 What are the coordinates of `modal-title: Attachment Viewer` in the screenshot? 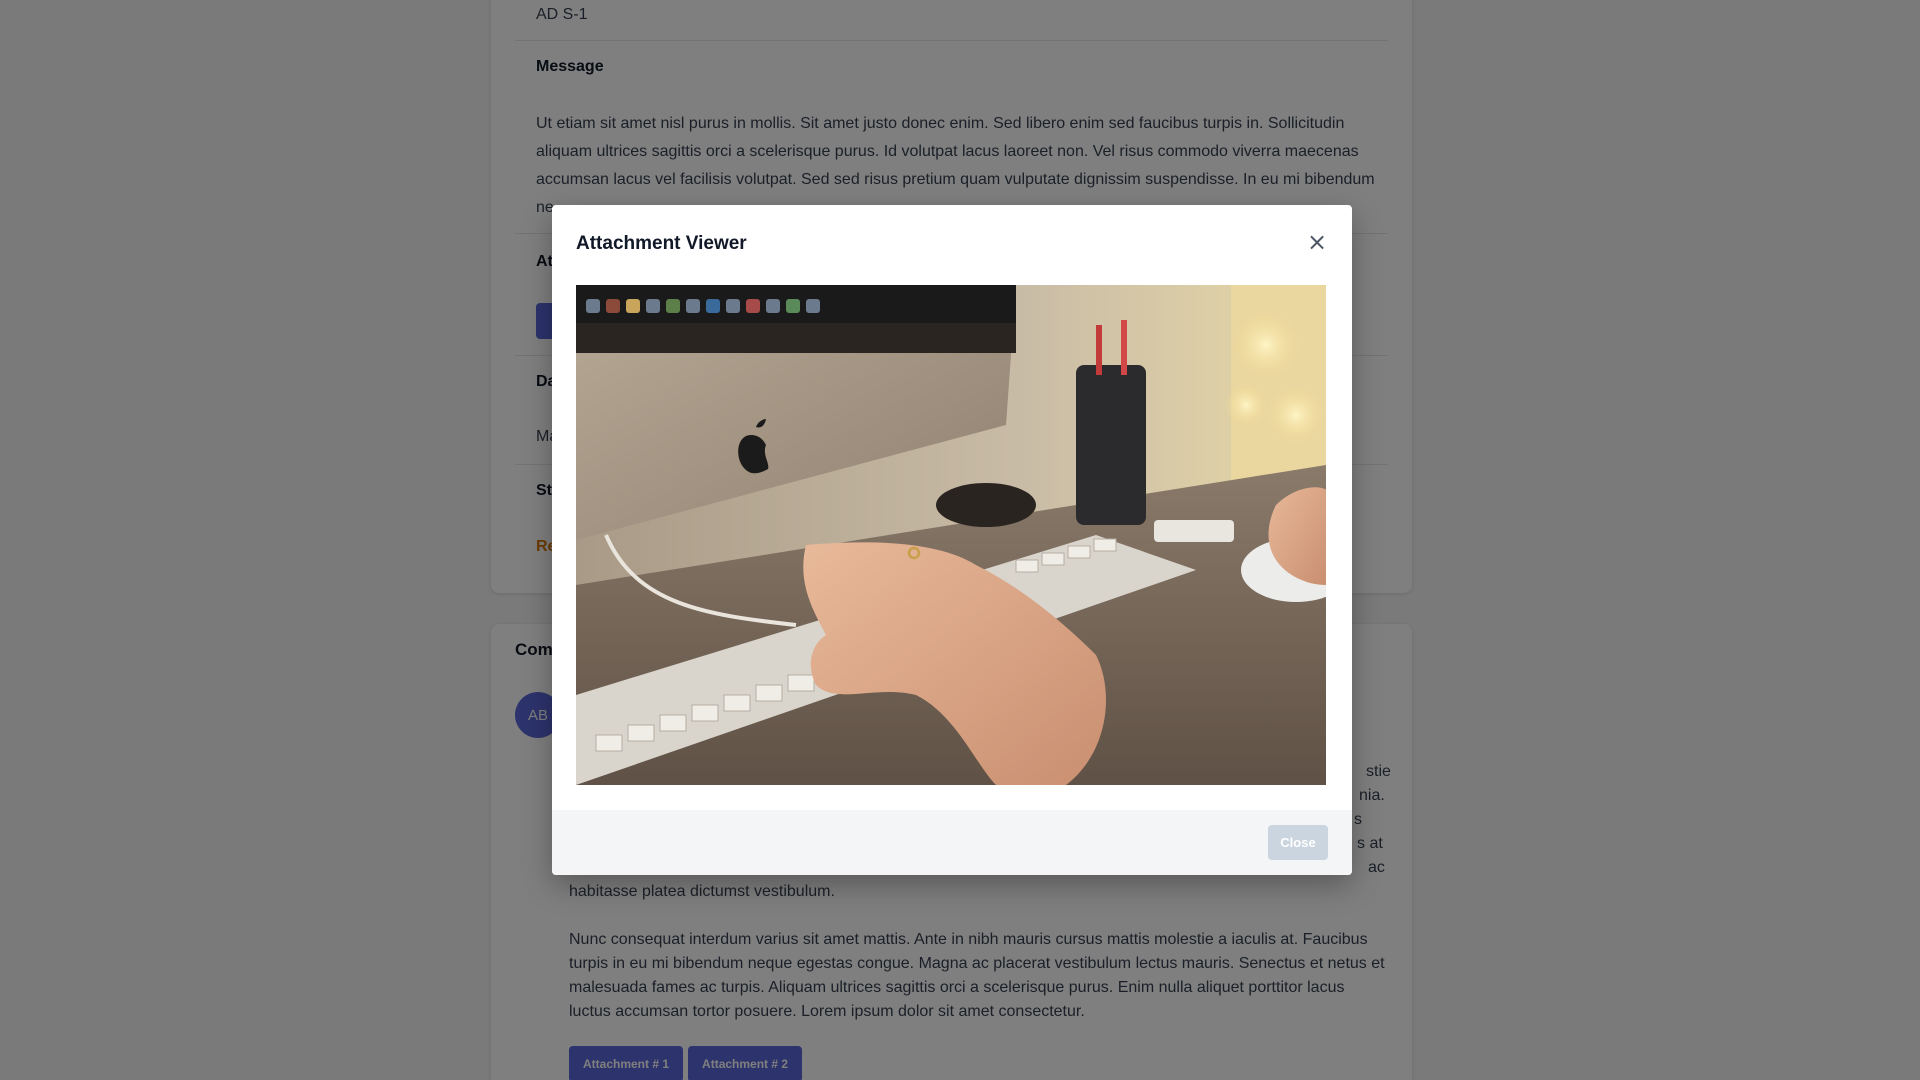 It's located at (661, 243).